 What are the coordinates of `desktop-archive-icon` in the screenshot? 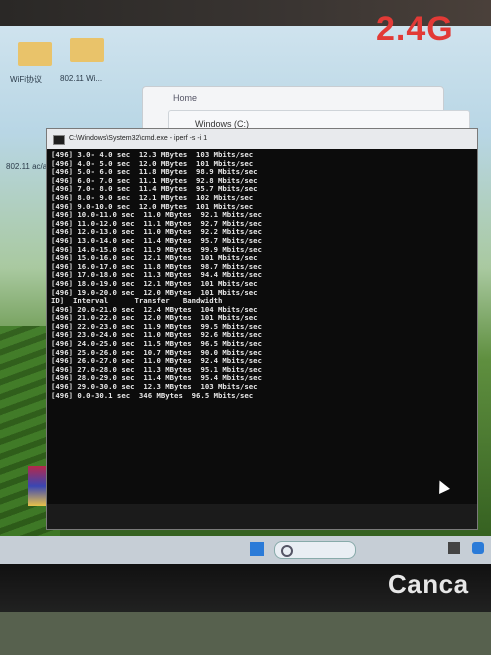 It's located at (37, 486).